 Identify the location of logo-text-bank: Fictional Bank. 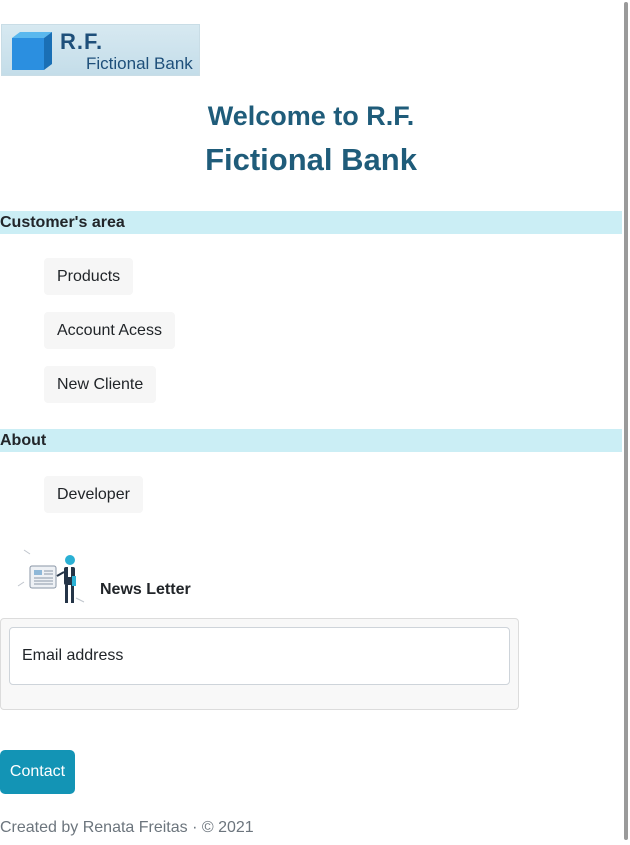
(139, 63).